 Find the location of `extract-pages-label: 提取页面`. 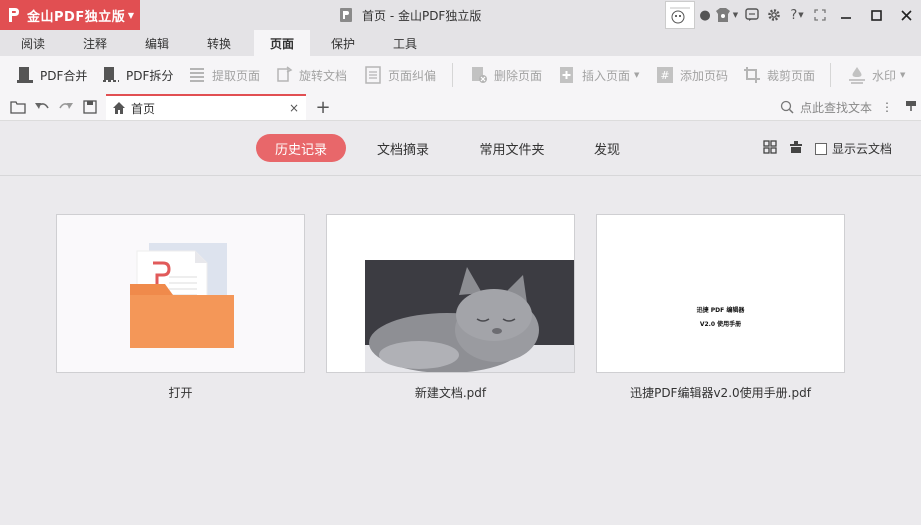

extract-pages-label: 提取页面 is located at coordinates (236, 75).